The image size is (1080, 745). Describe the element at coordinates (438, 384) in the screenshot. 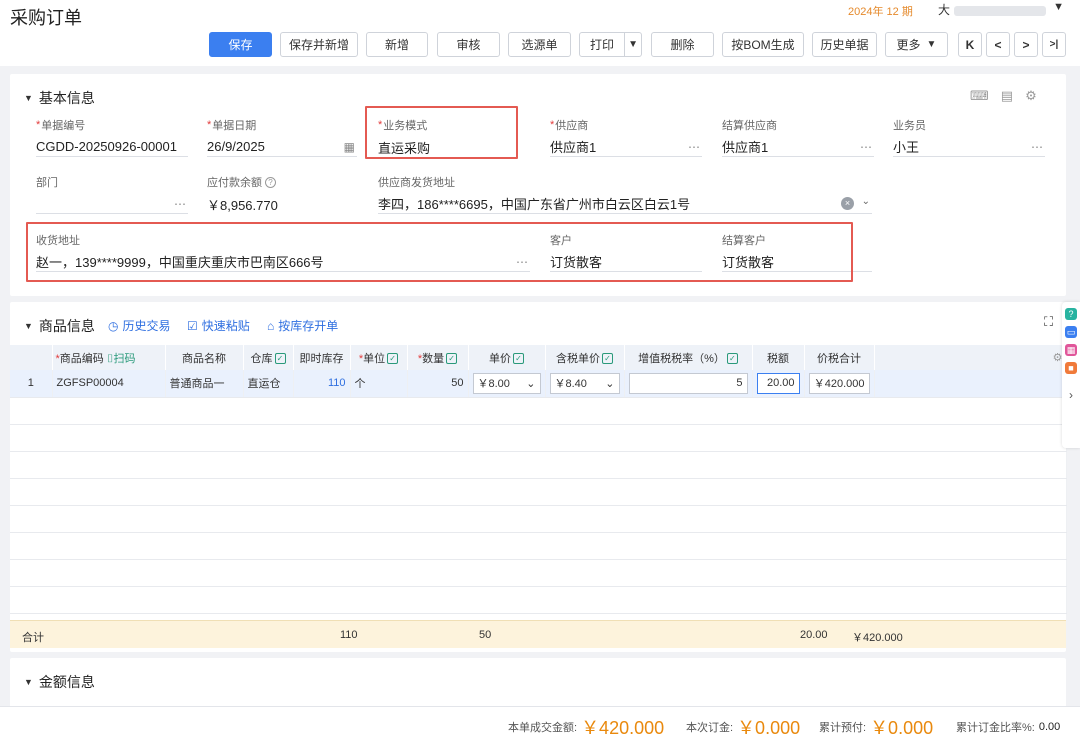

I see `cell-qty: 50` at that location.